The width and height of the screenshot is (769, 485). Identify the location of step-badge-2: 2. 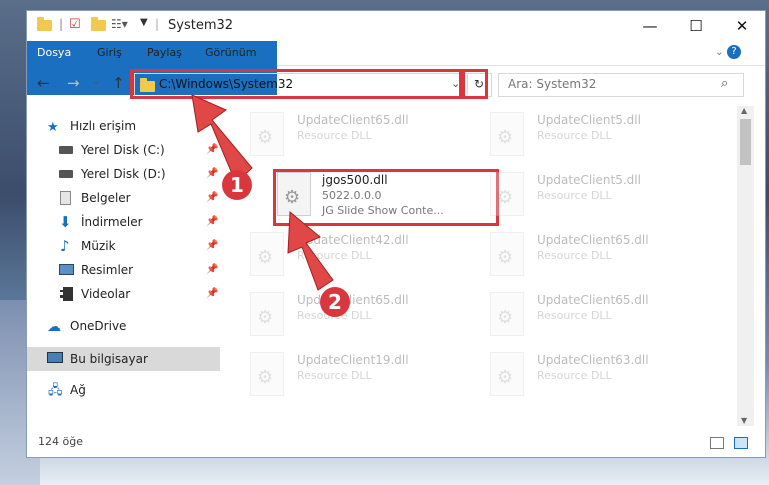
(335, 302).